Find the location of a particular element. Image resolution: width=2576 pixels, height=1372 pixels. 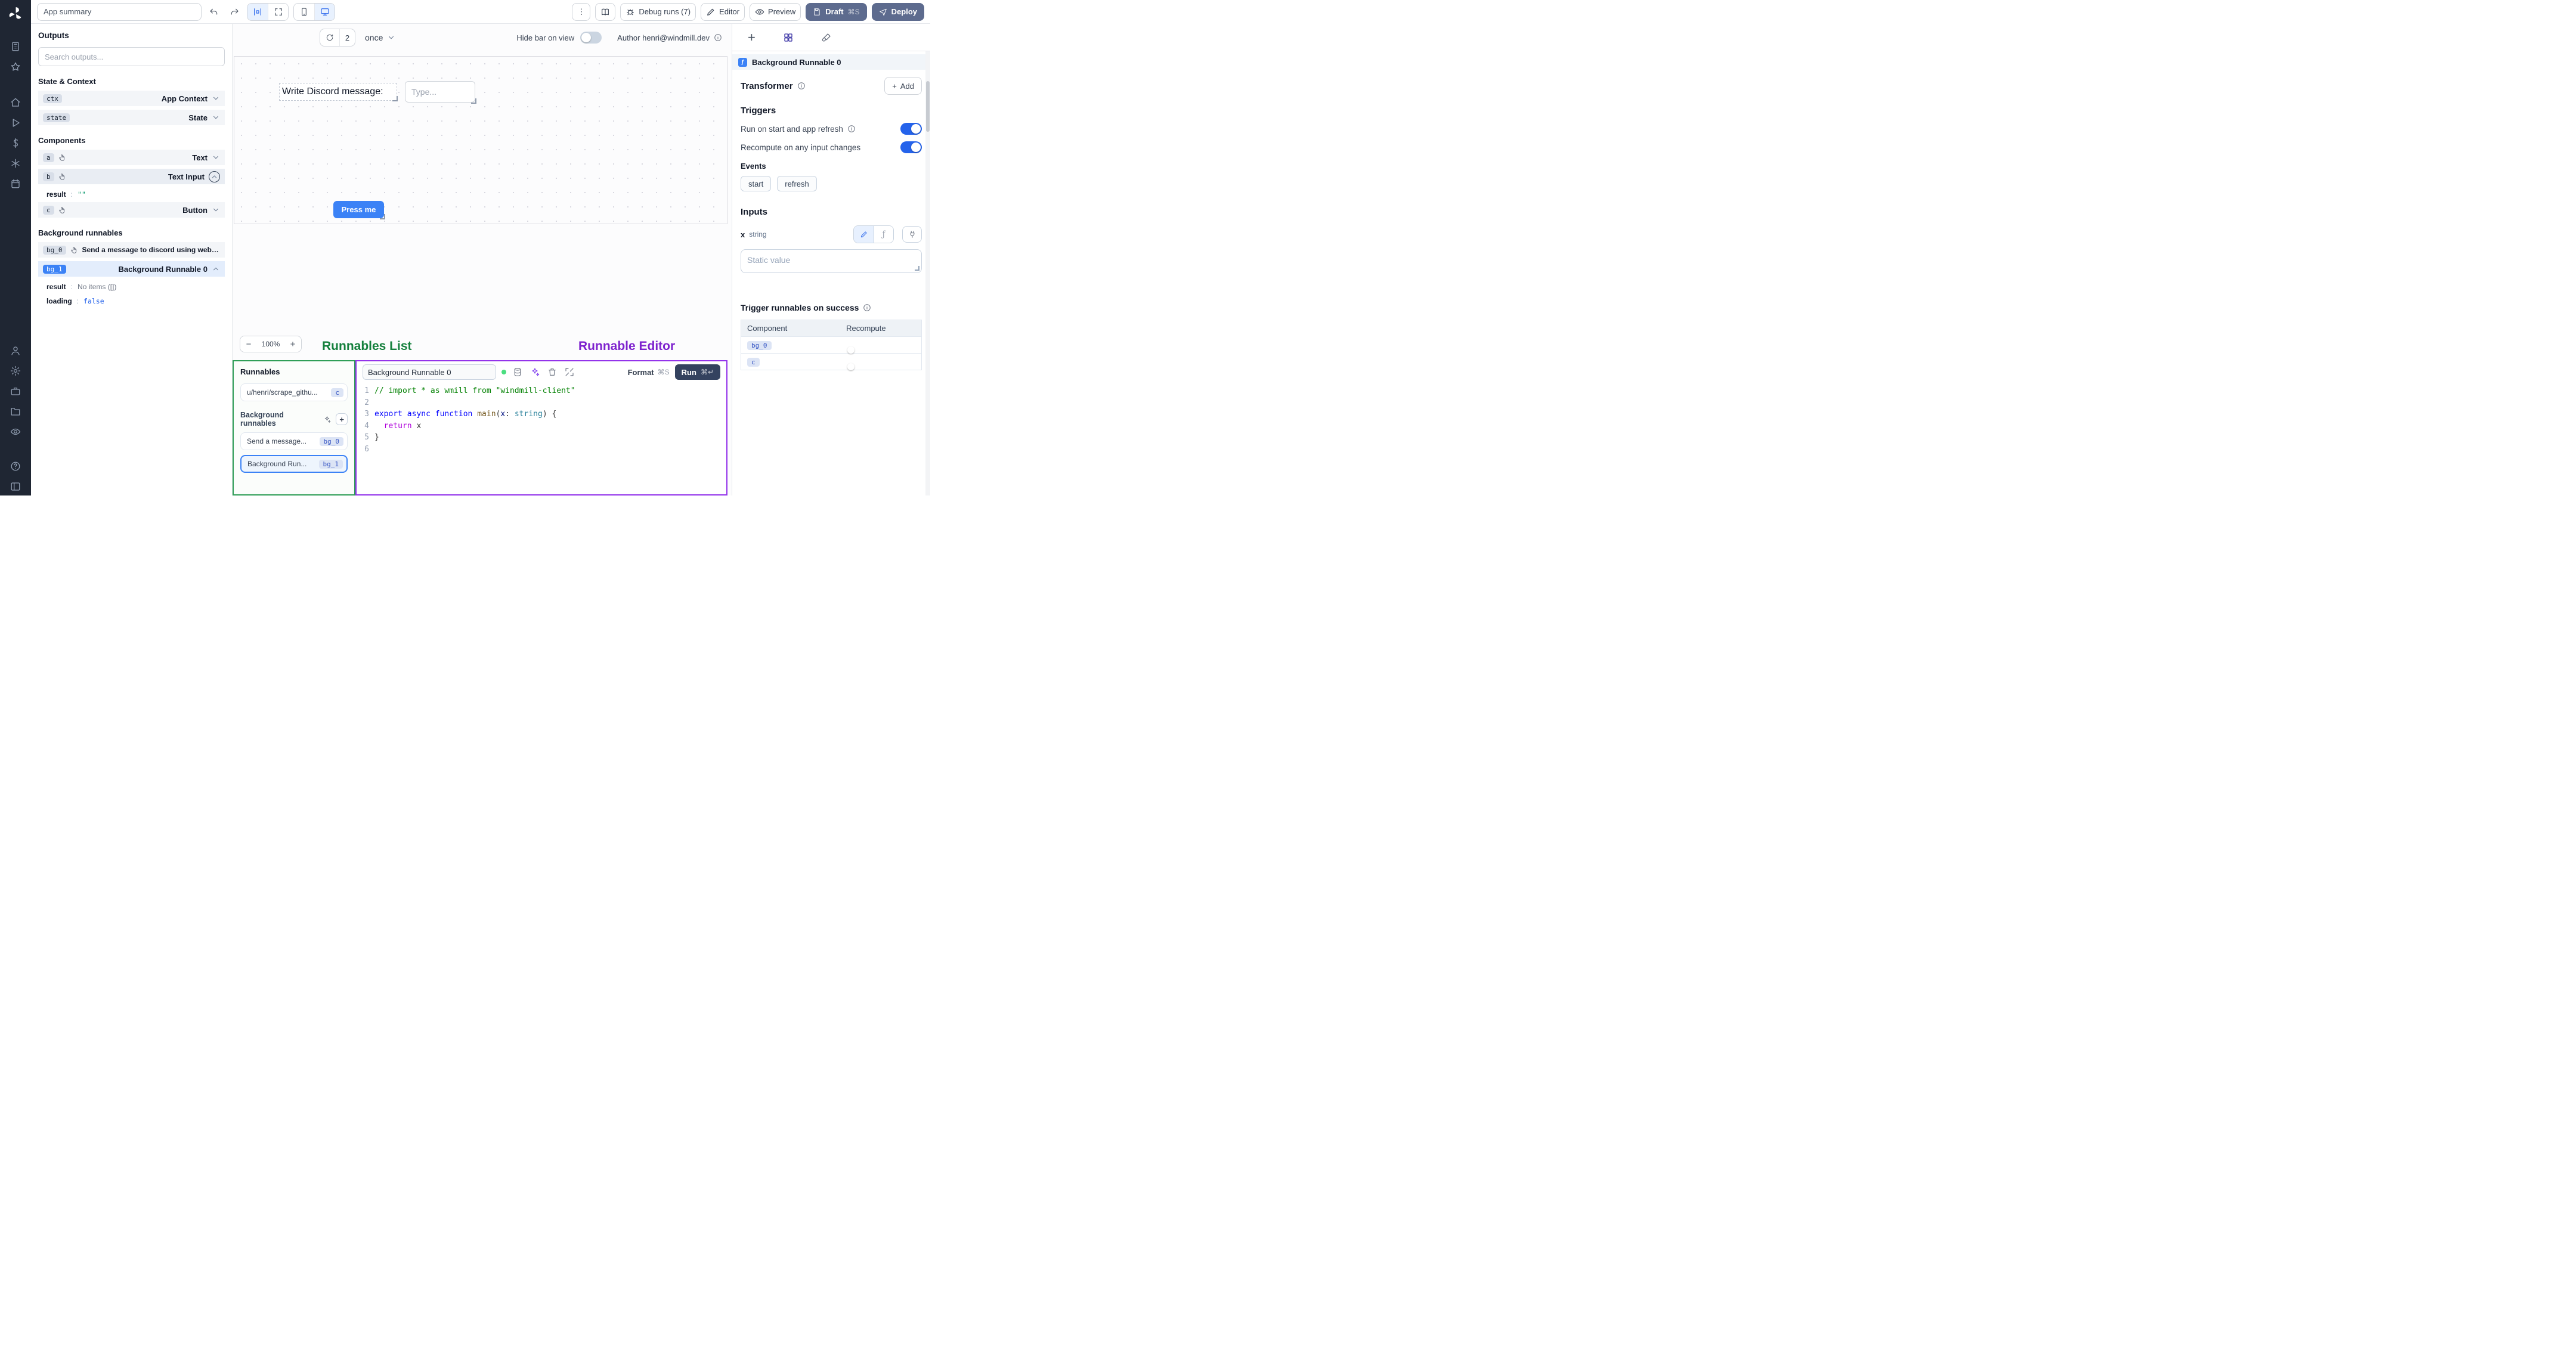

rail-audit-icon is located at coordinates (16, 431).